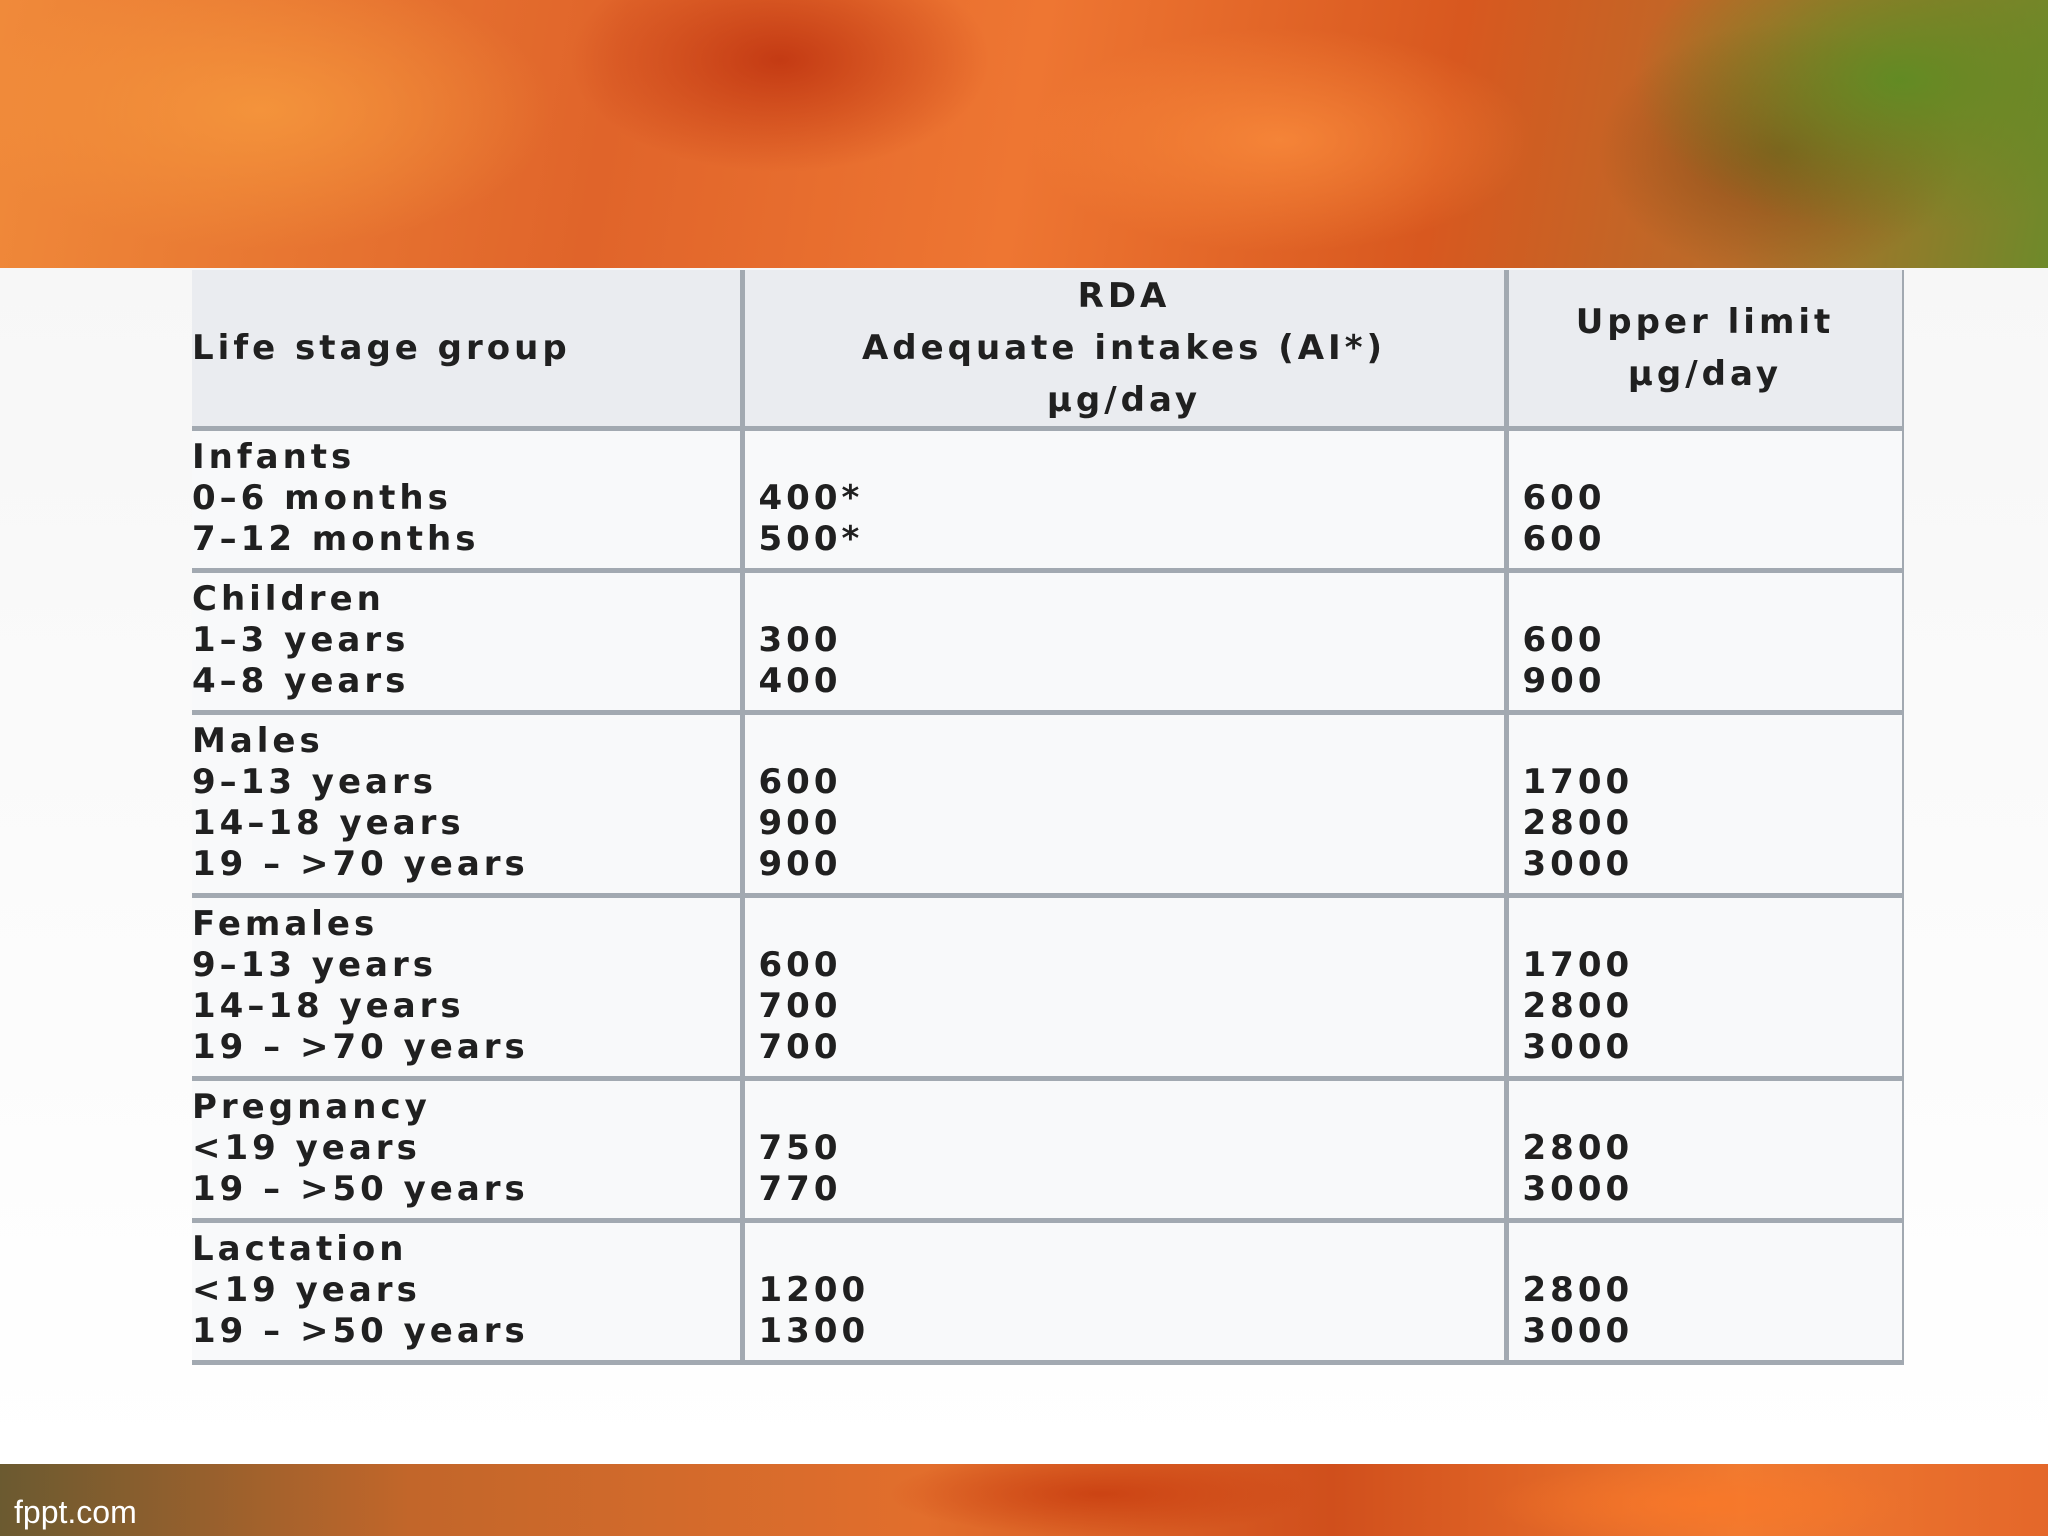  I want to click on group-name: Children, so click(288, 599).